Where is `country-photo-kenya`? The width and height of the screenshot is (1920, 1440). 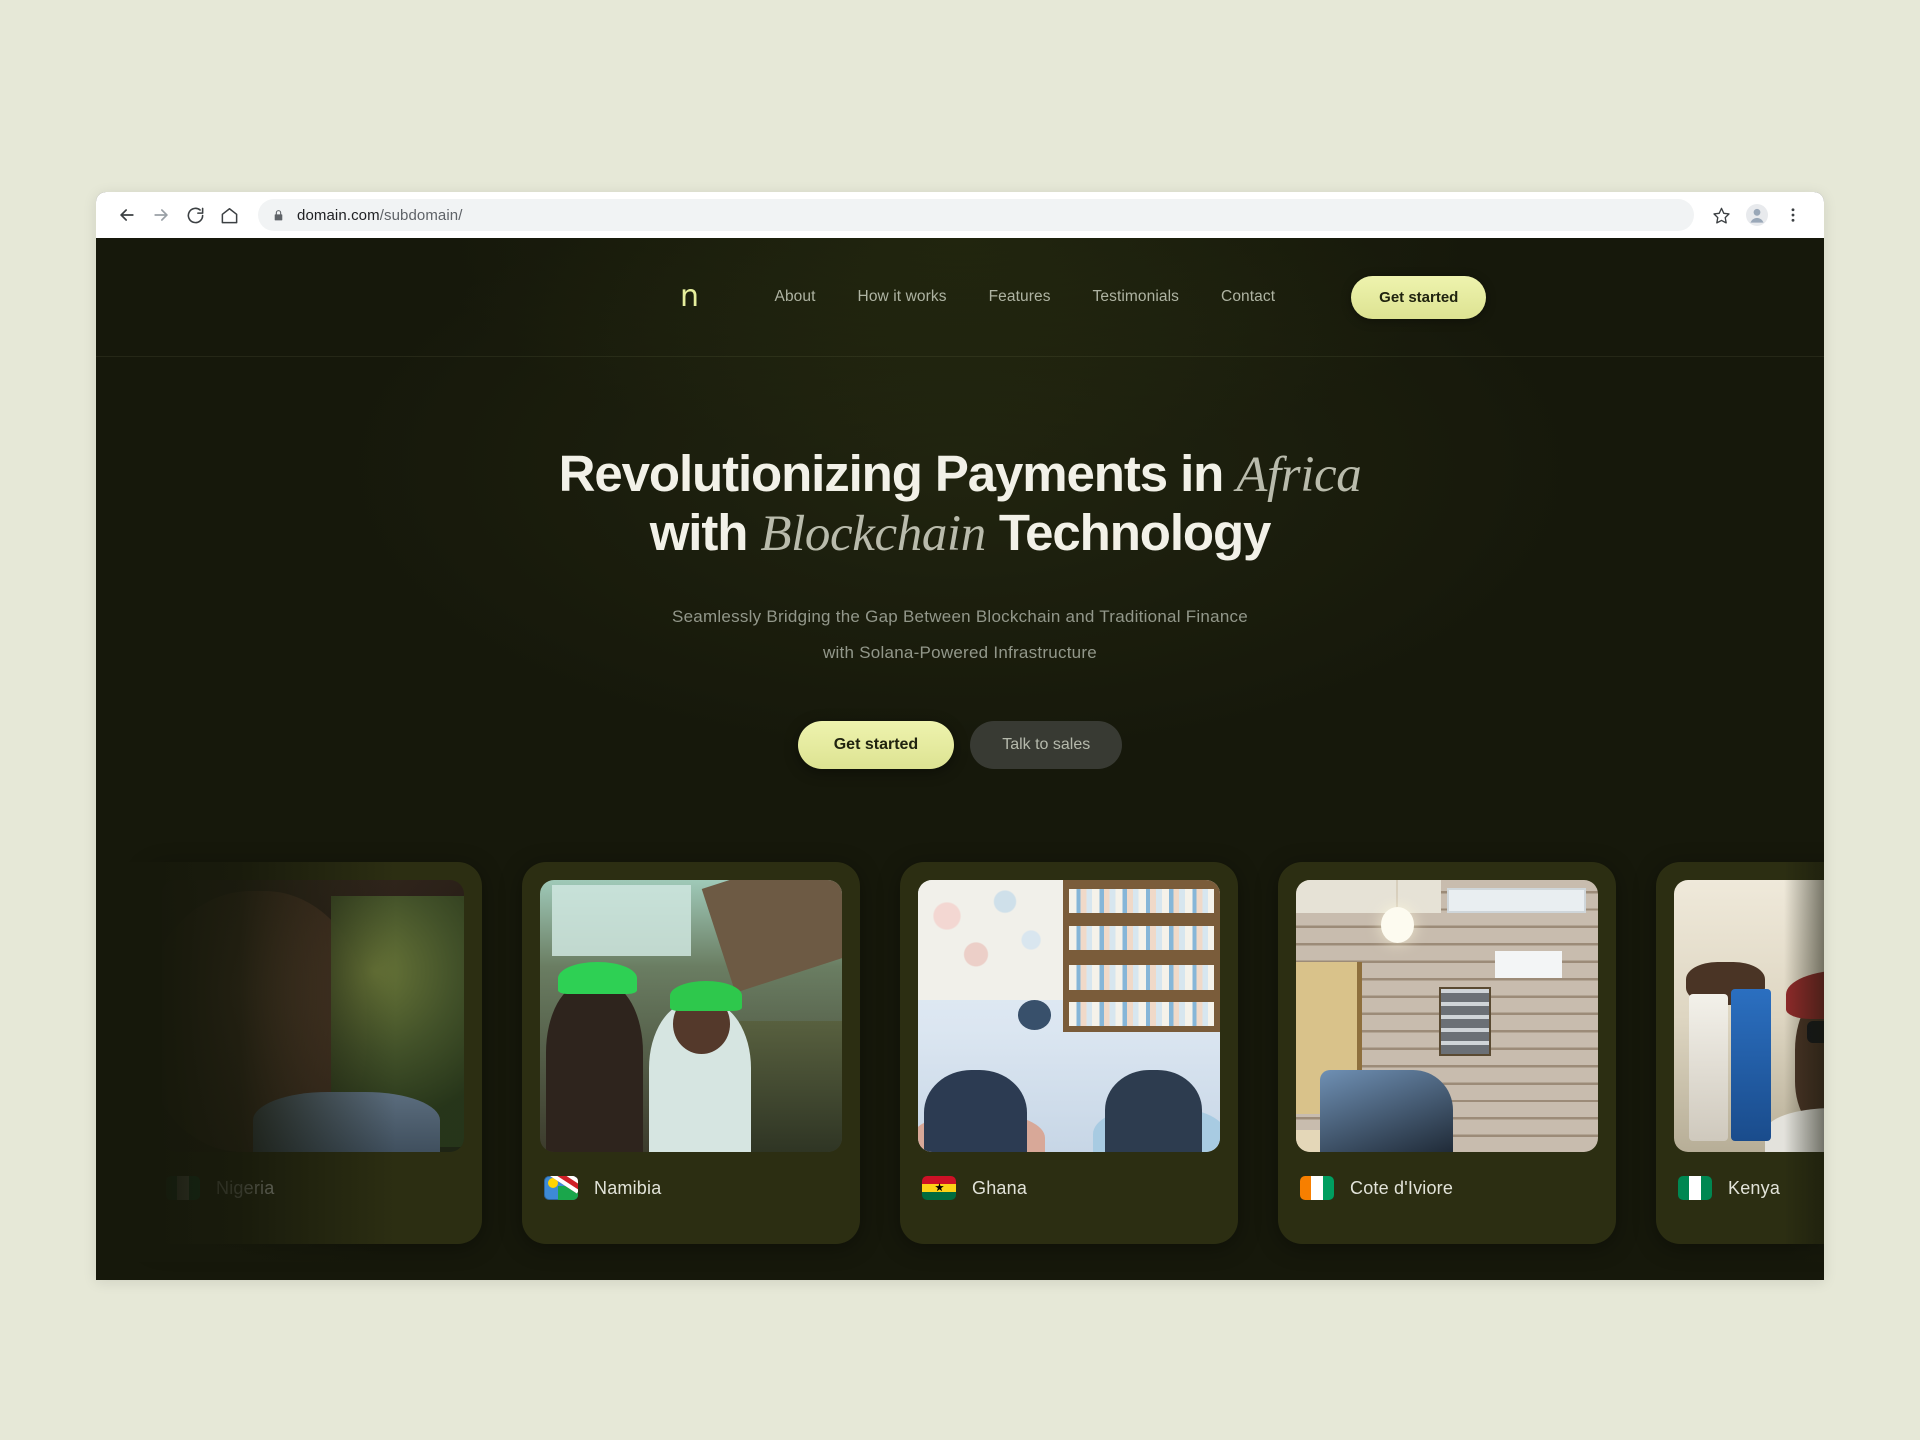
country-photo-kenya is located at coordinates (1749, 1016).